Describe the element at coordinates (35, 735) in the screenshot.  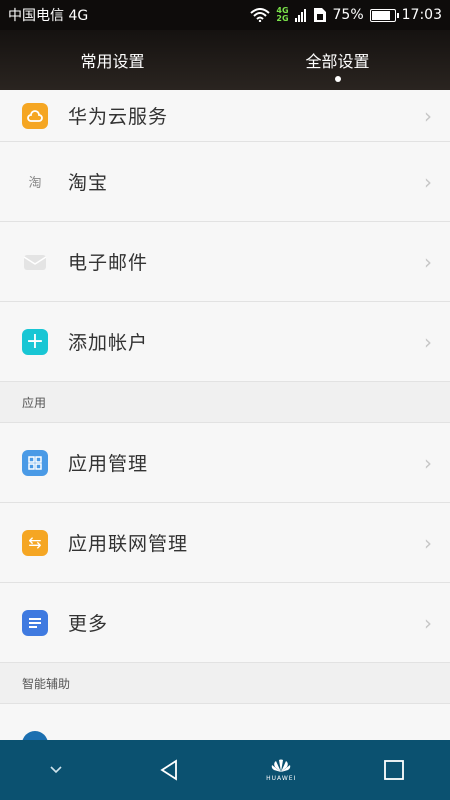
I see `partial-icon` at that location.